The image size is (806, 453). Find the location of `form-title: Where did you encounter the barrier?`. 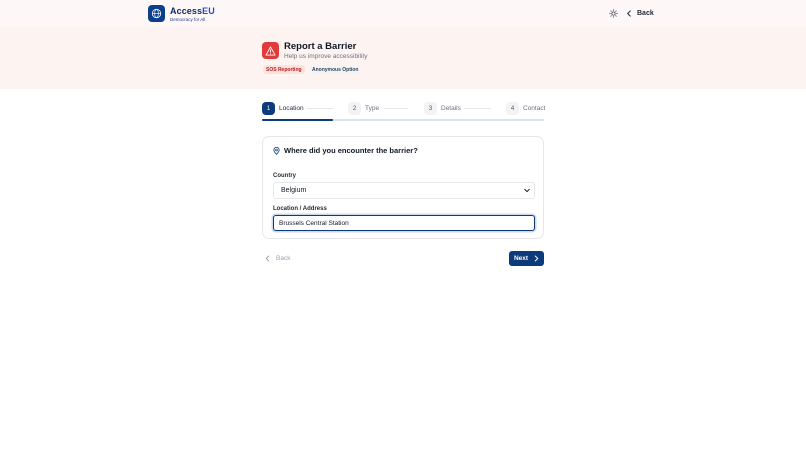

form-title: Where did you encounter the barrier? is located at coordinates (345, 150).